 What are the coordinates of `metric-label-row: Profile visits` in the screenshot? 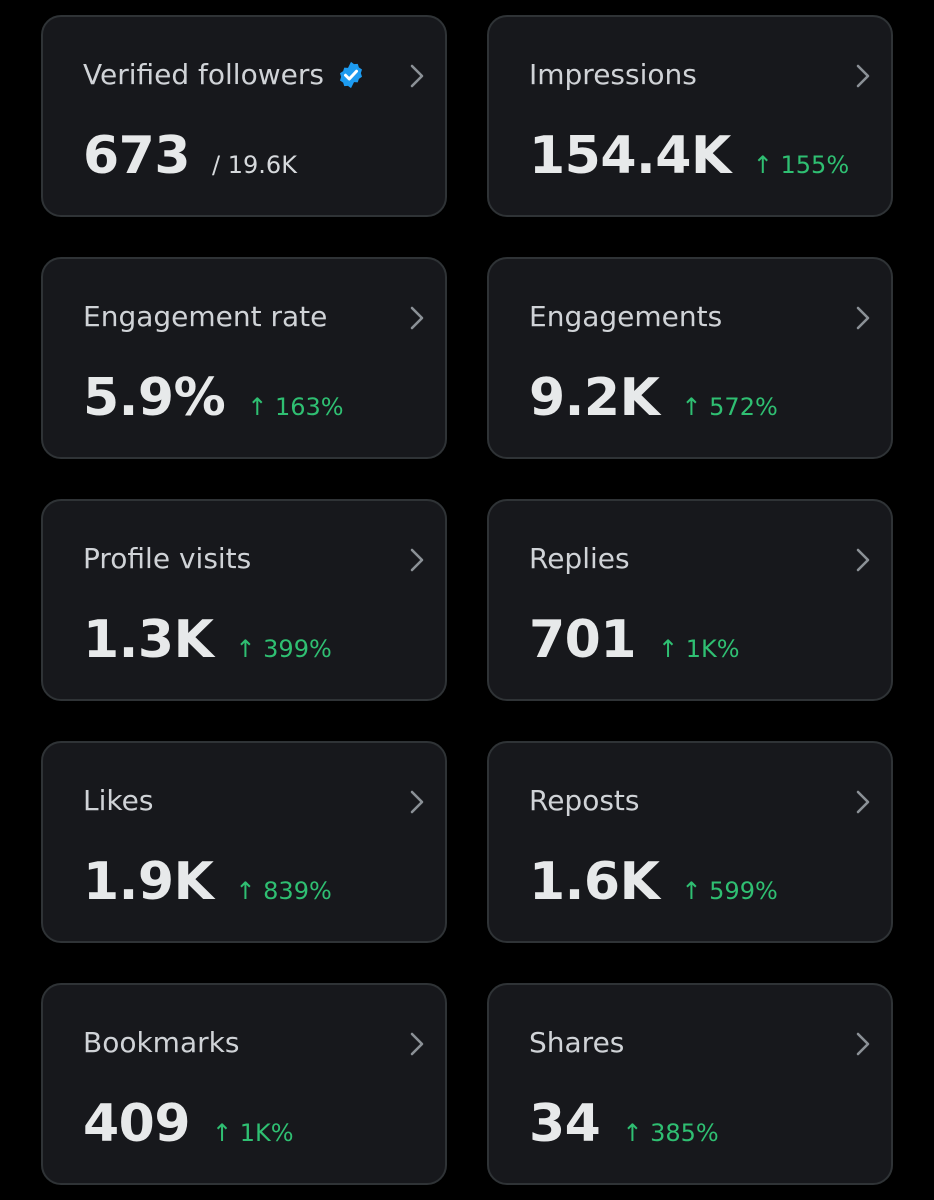 It's located at (167, 559).